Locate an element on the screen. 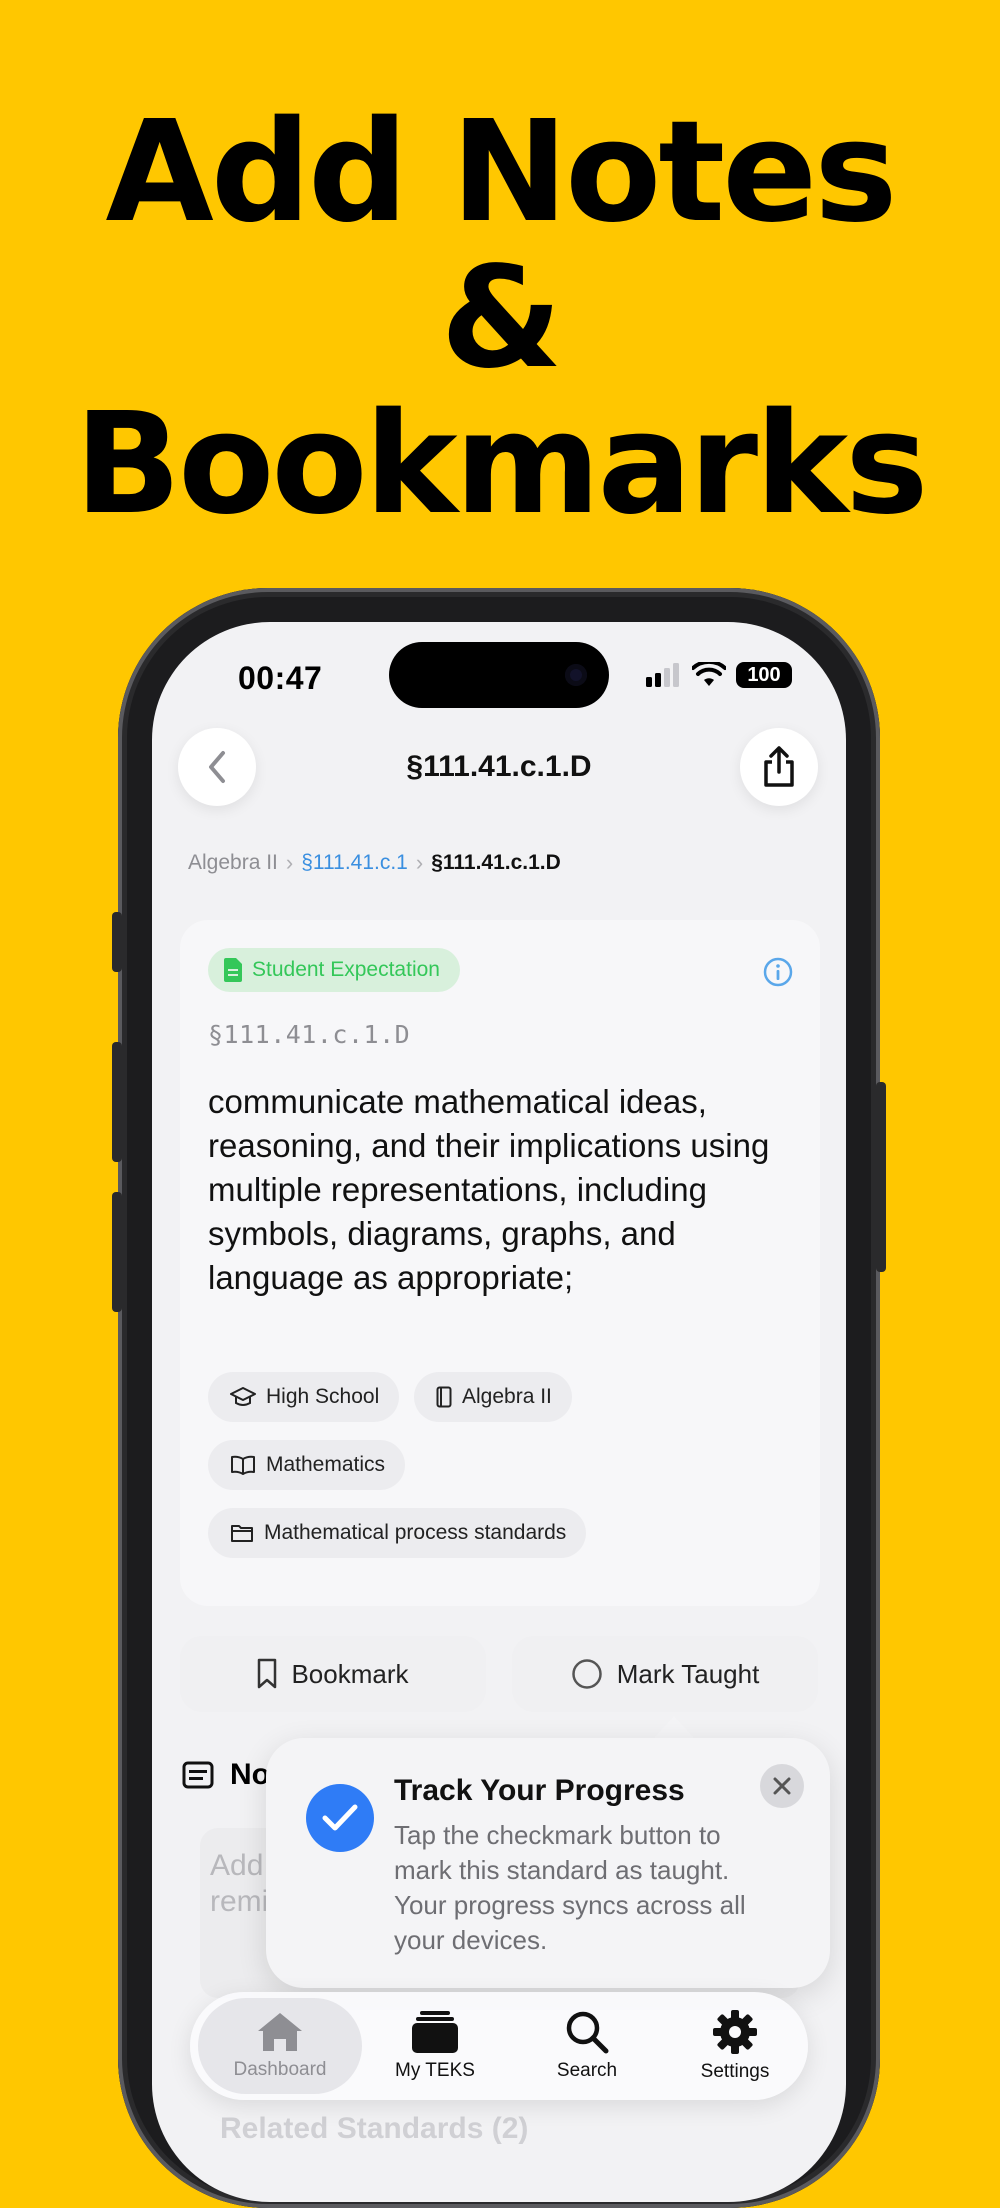  bookmark-label: Bookmark is located at coordinates (350, 1673).